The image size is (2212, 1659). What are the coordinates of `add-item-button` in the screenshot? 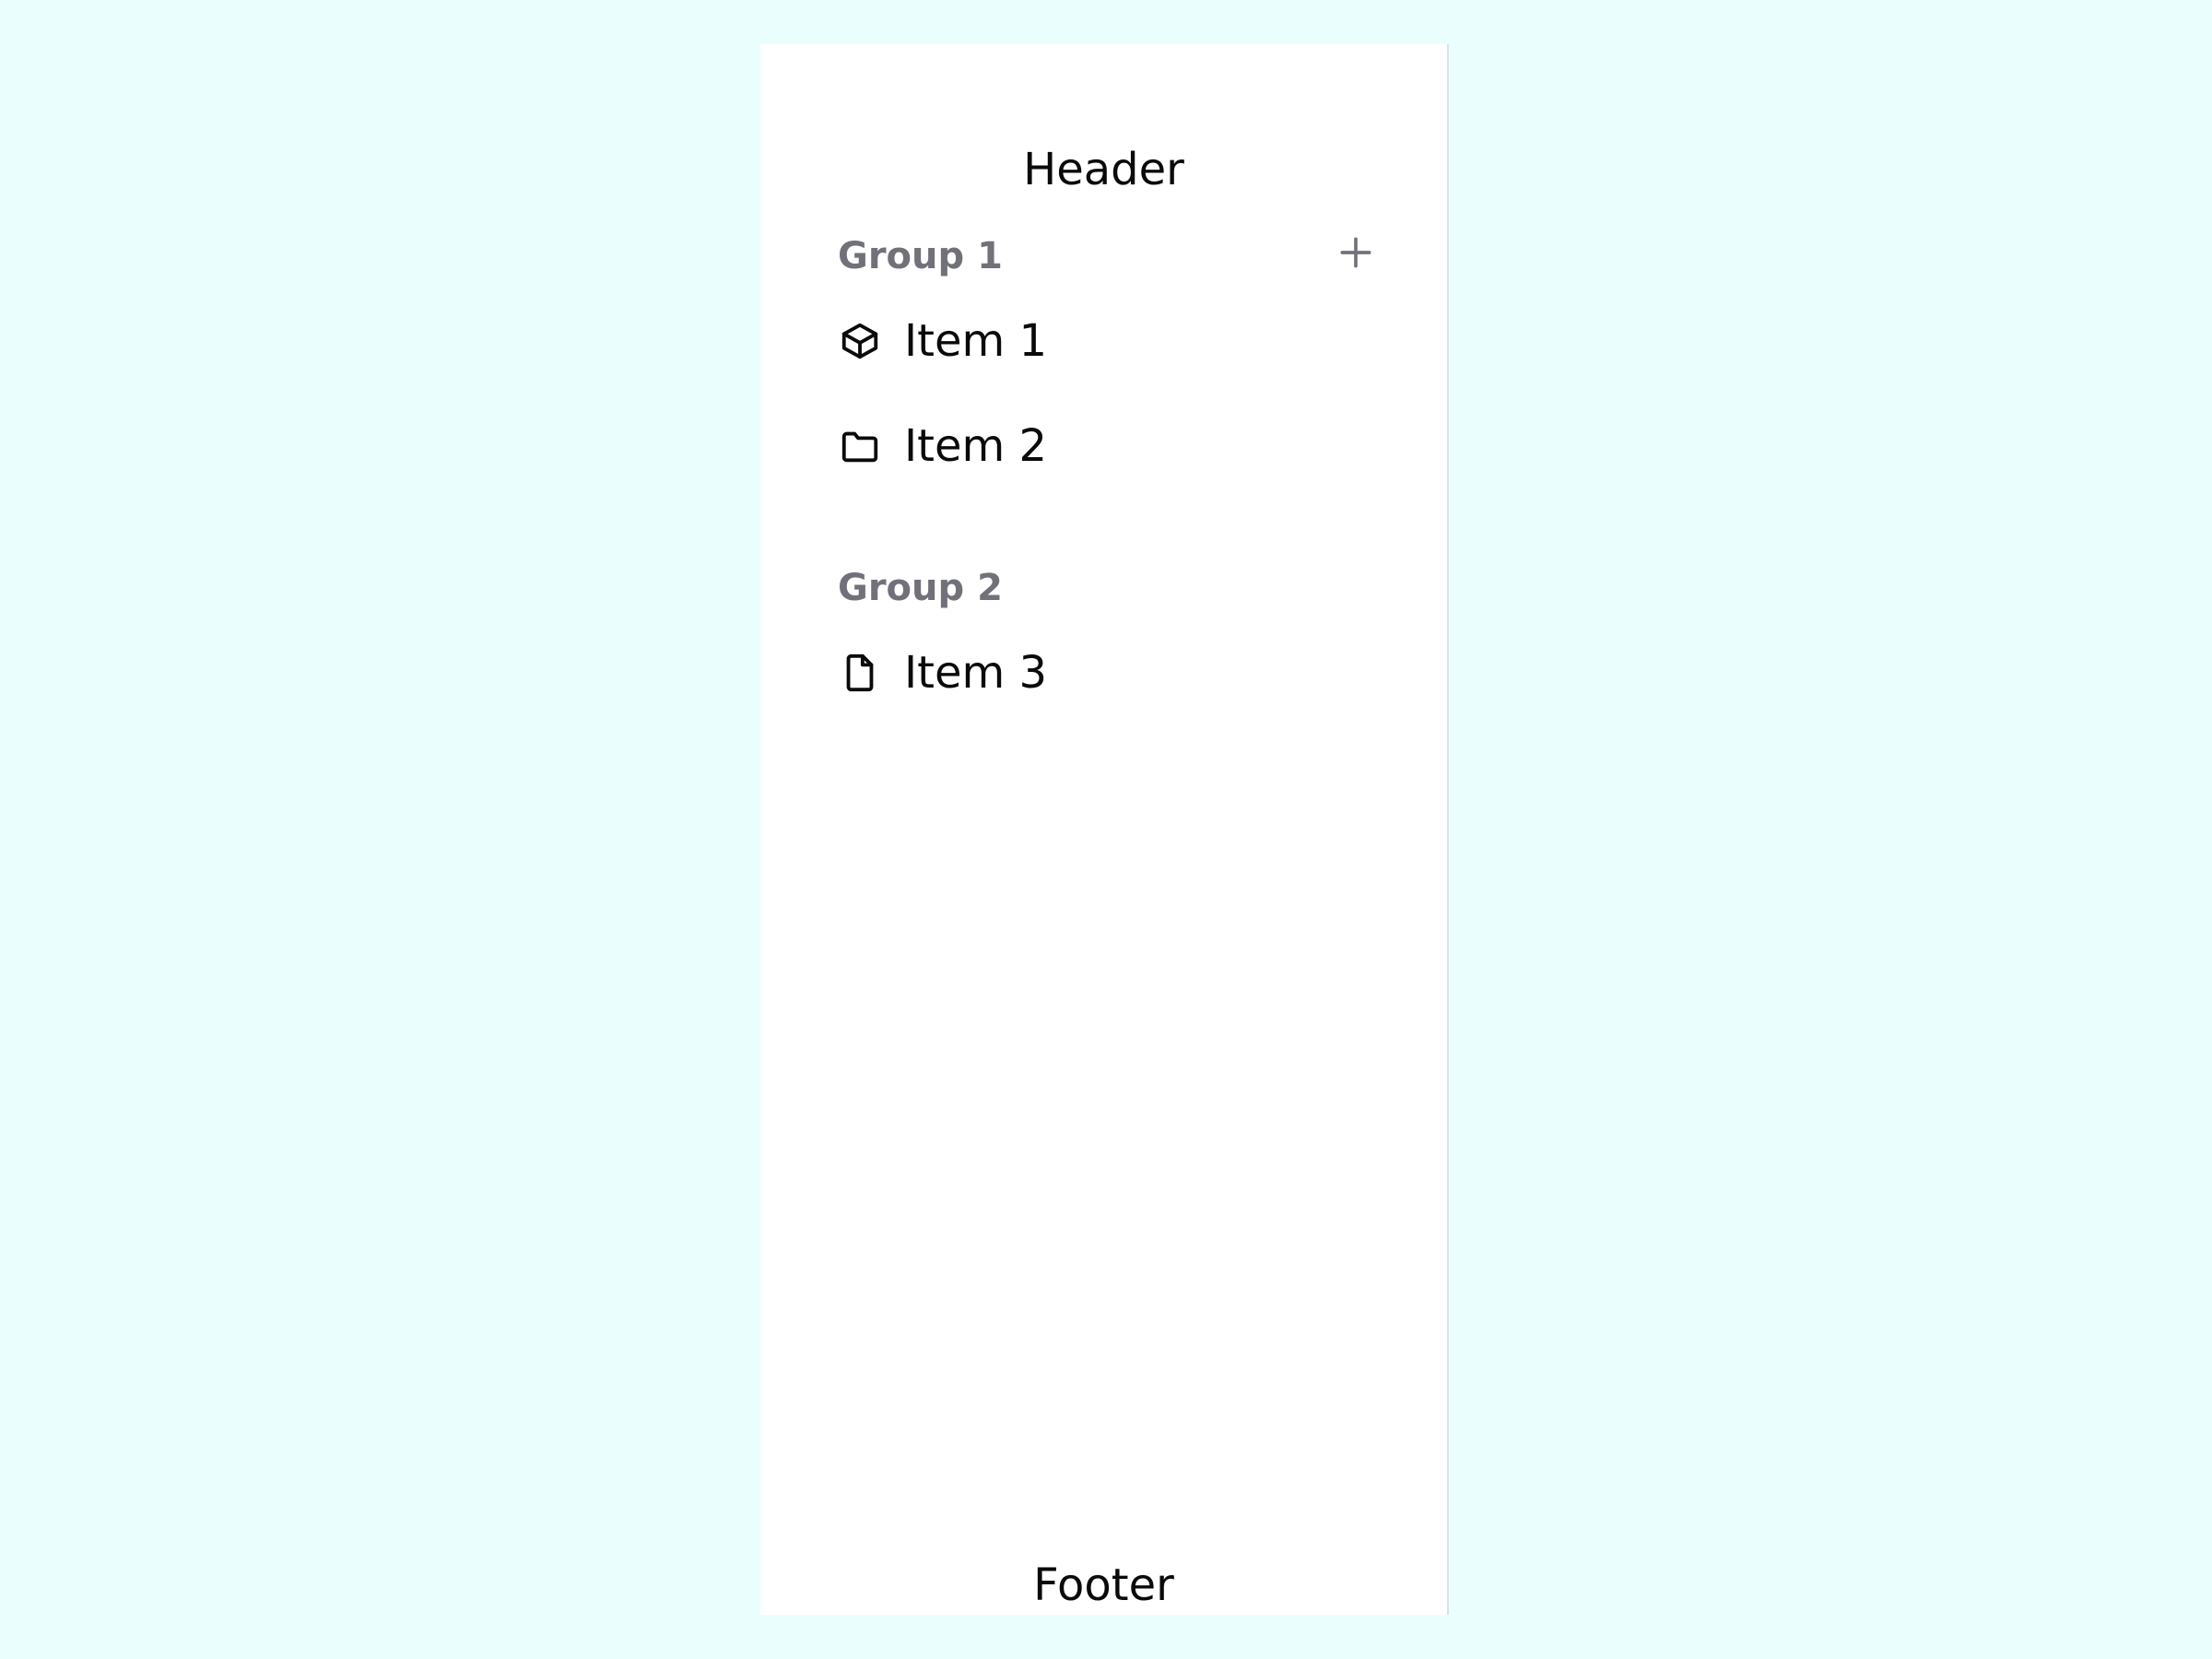 It's located at (1356, 254).